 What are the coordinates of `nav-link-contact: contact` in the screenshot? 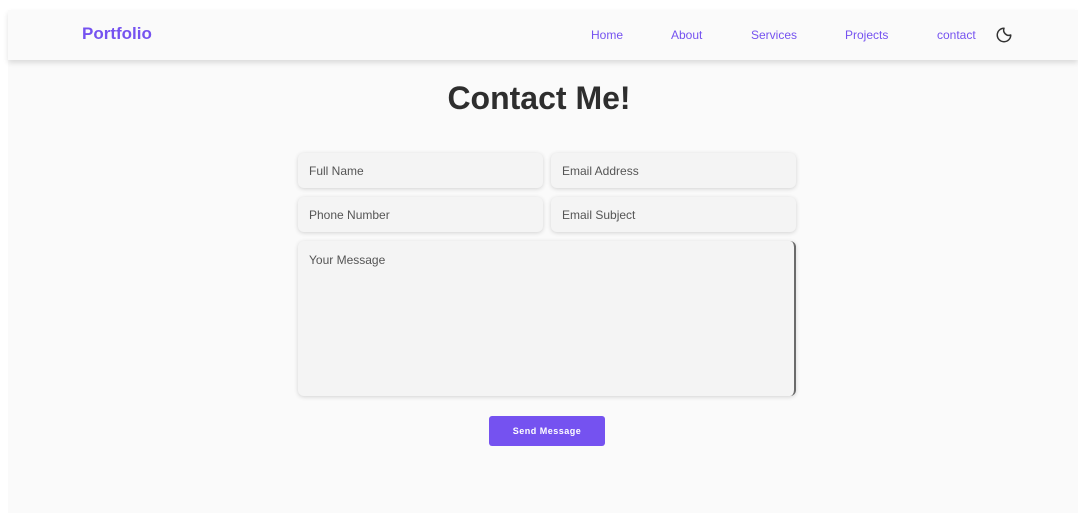 It's located at (956, 35).